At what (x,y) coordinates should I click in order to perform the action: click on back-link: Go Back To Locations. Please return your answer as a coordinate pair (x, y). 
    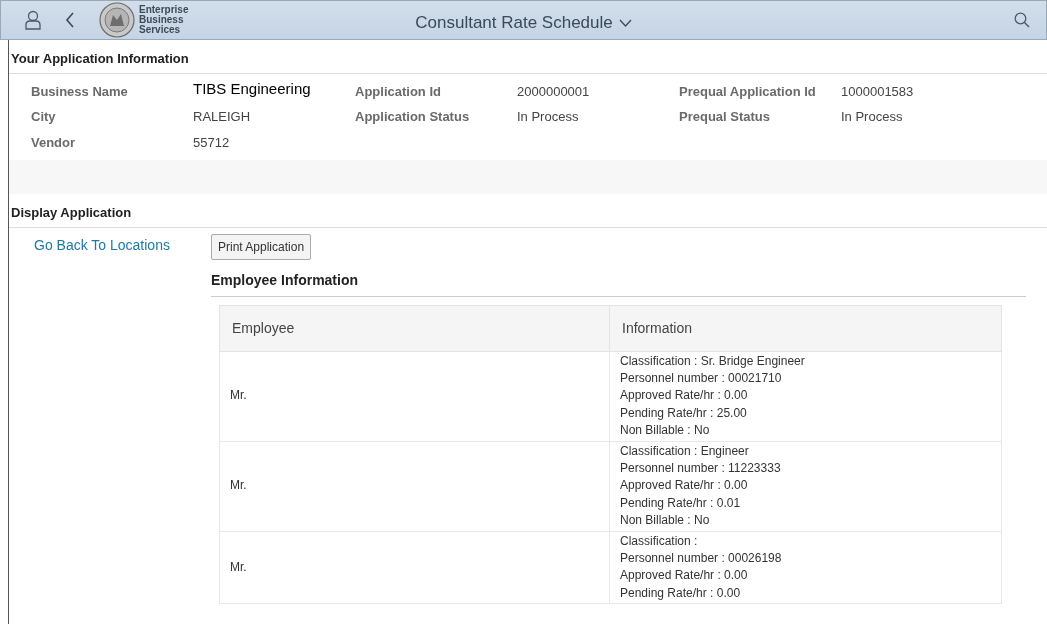
    Looking at the image, I should click on (110, 241).